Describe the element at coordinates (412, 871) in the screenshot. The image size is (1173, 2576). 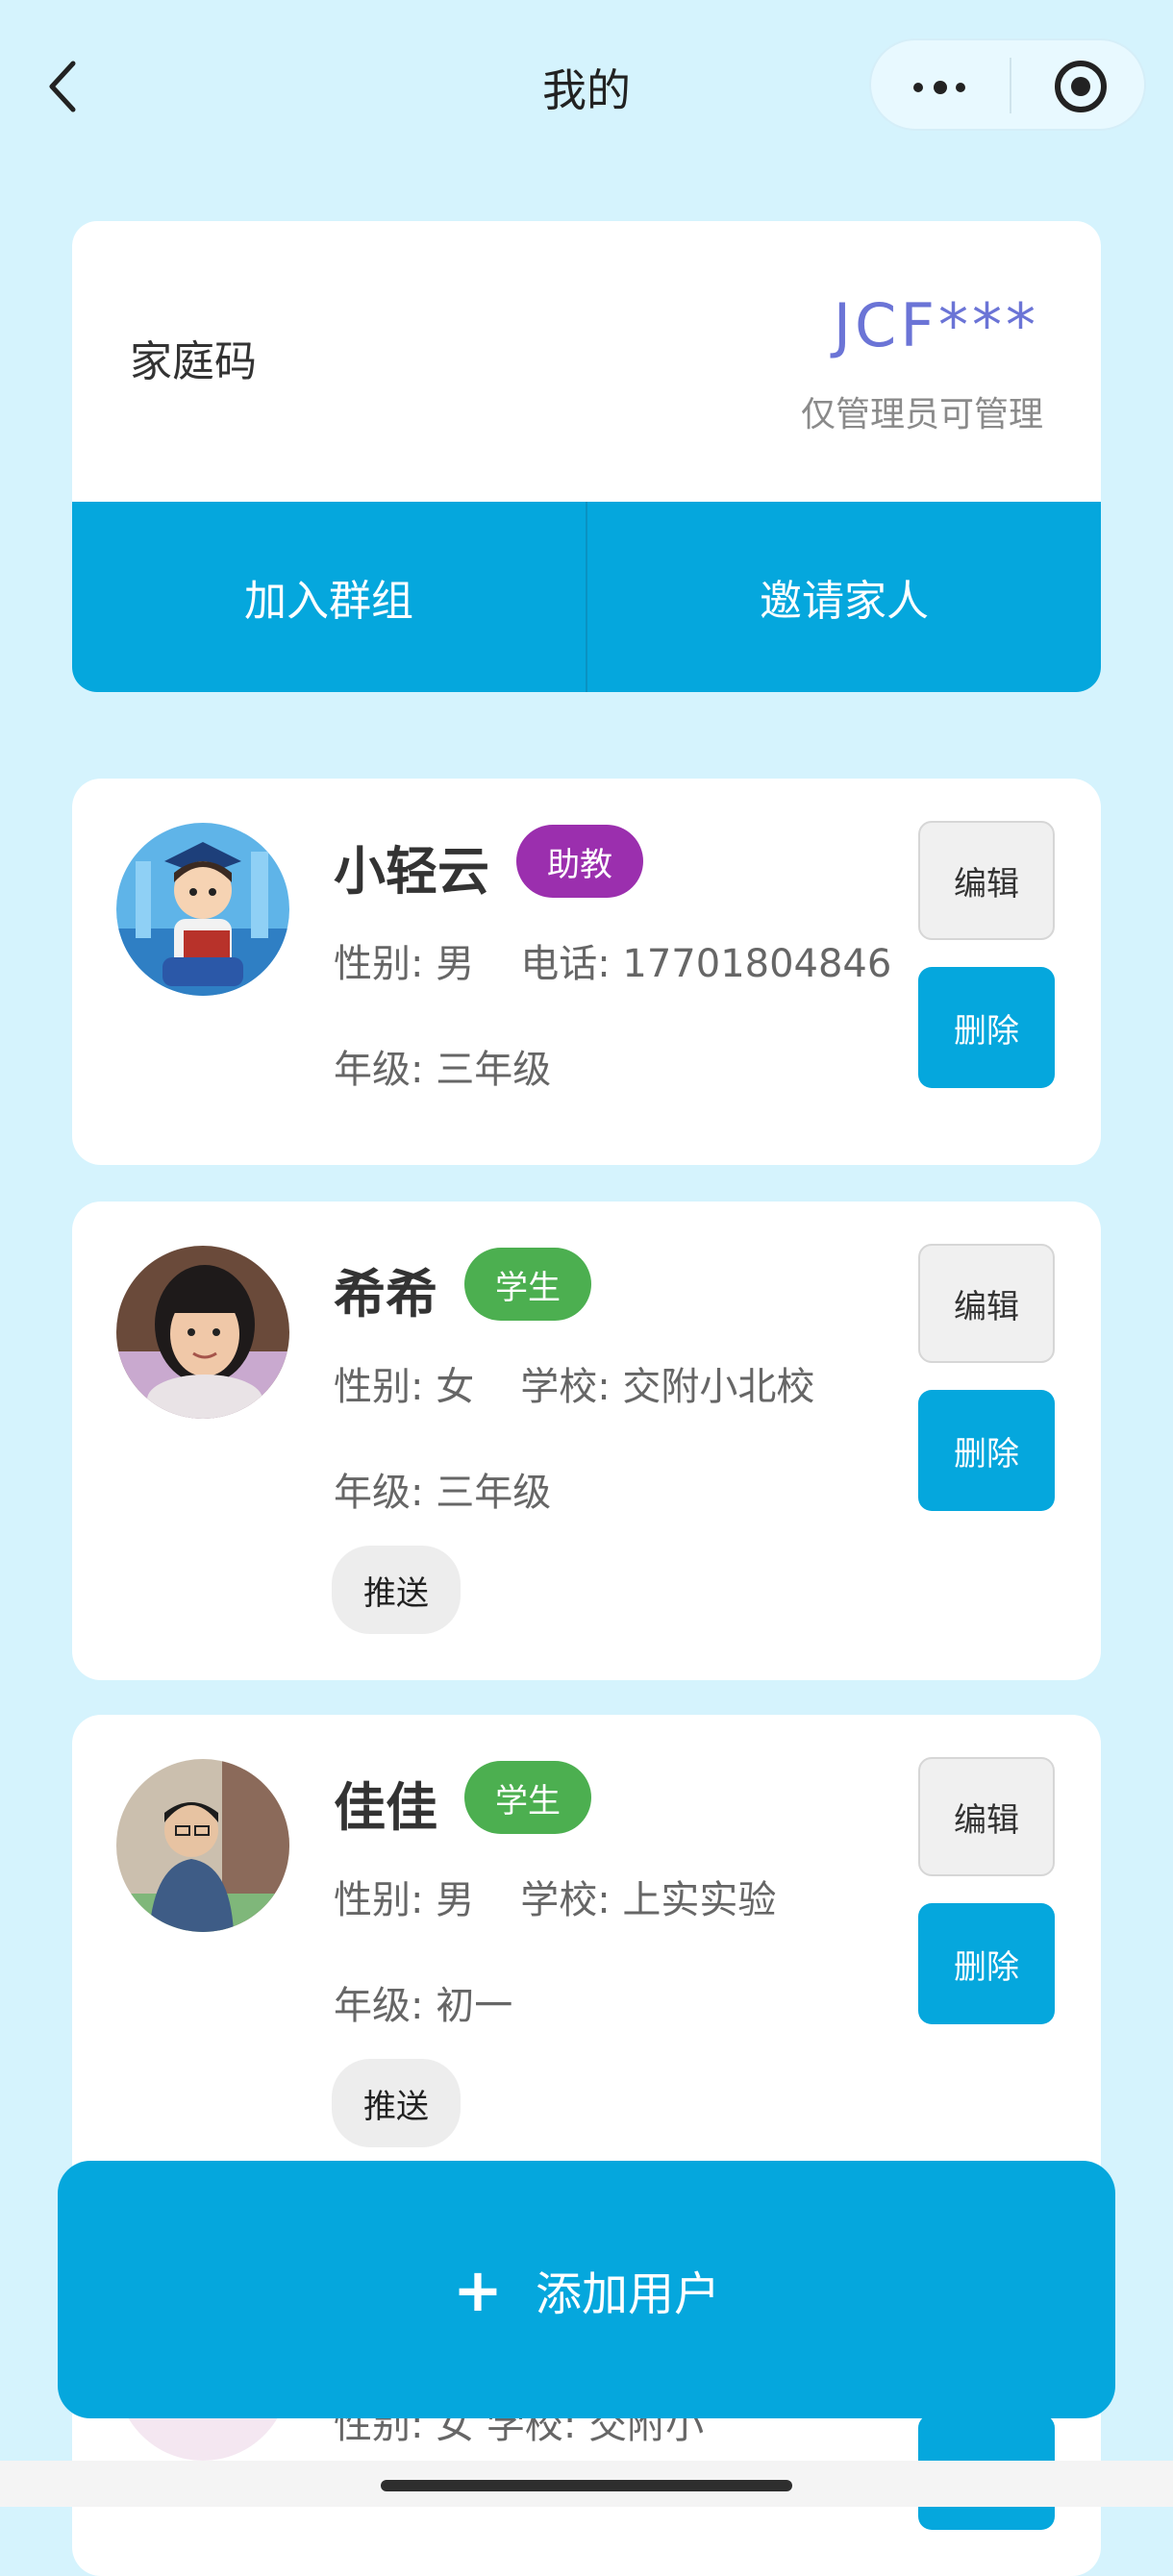
I see `member-name: 小轻云` at that location.